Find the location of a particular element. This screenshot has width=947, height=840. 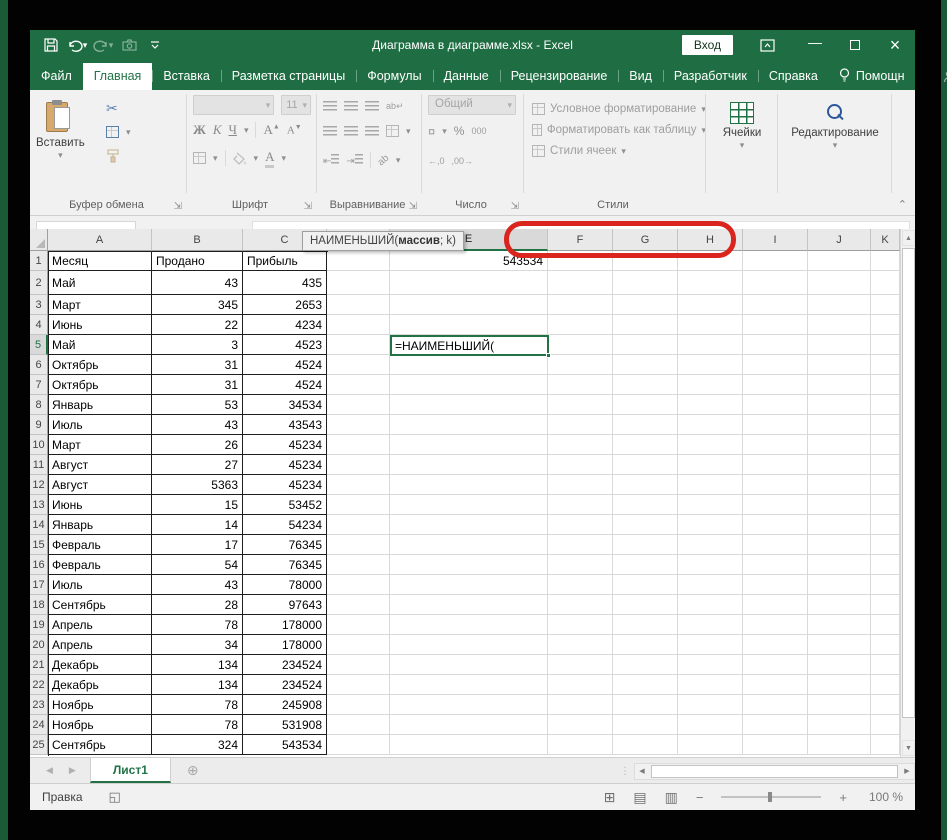

font-name-dropdown: ▾ is located at coordinates (234, 105).